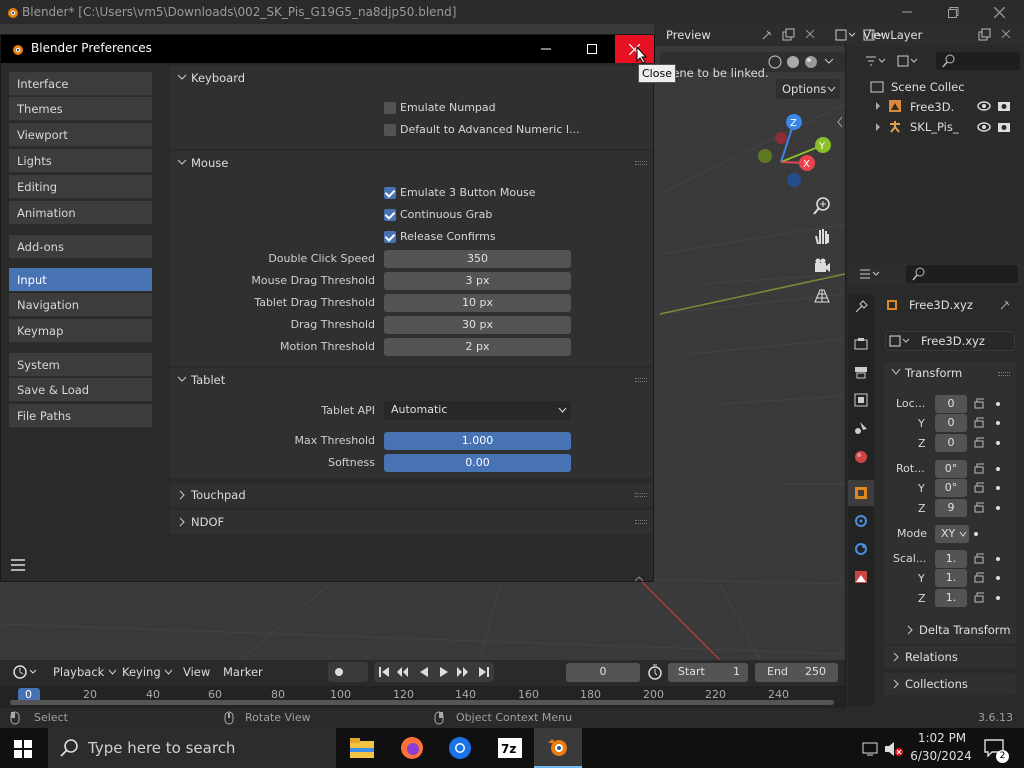 Image resolution: width=1024 pixels, height=768 pixels. What do you see at coordinates (23, 749) in the screenshot?
I see `windows-start-icon` at bounding box center [23, 749].